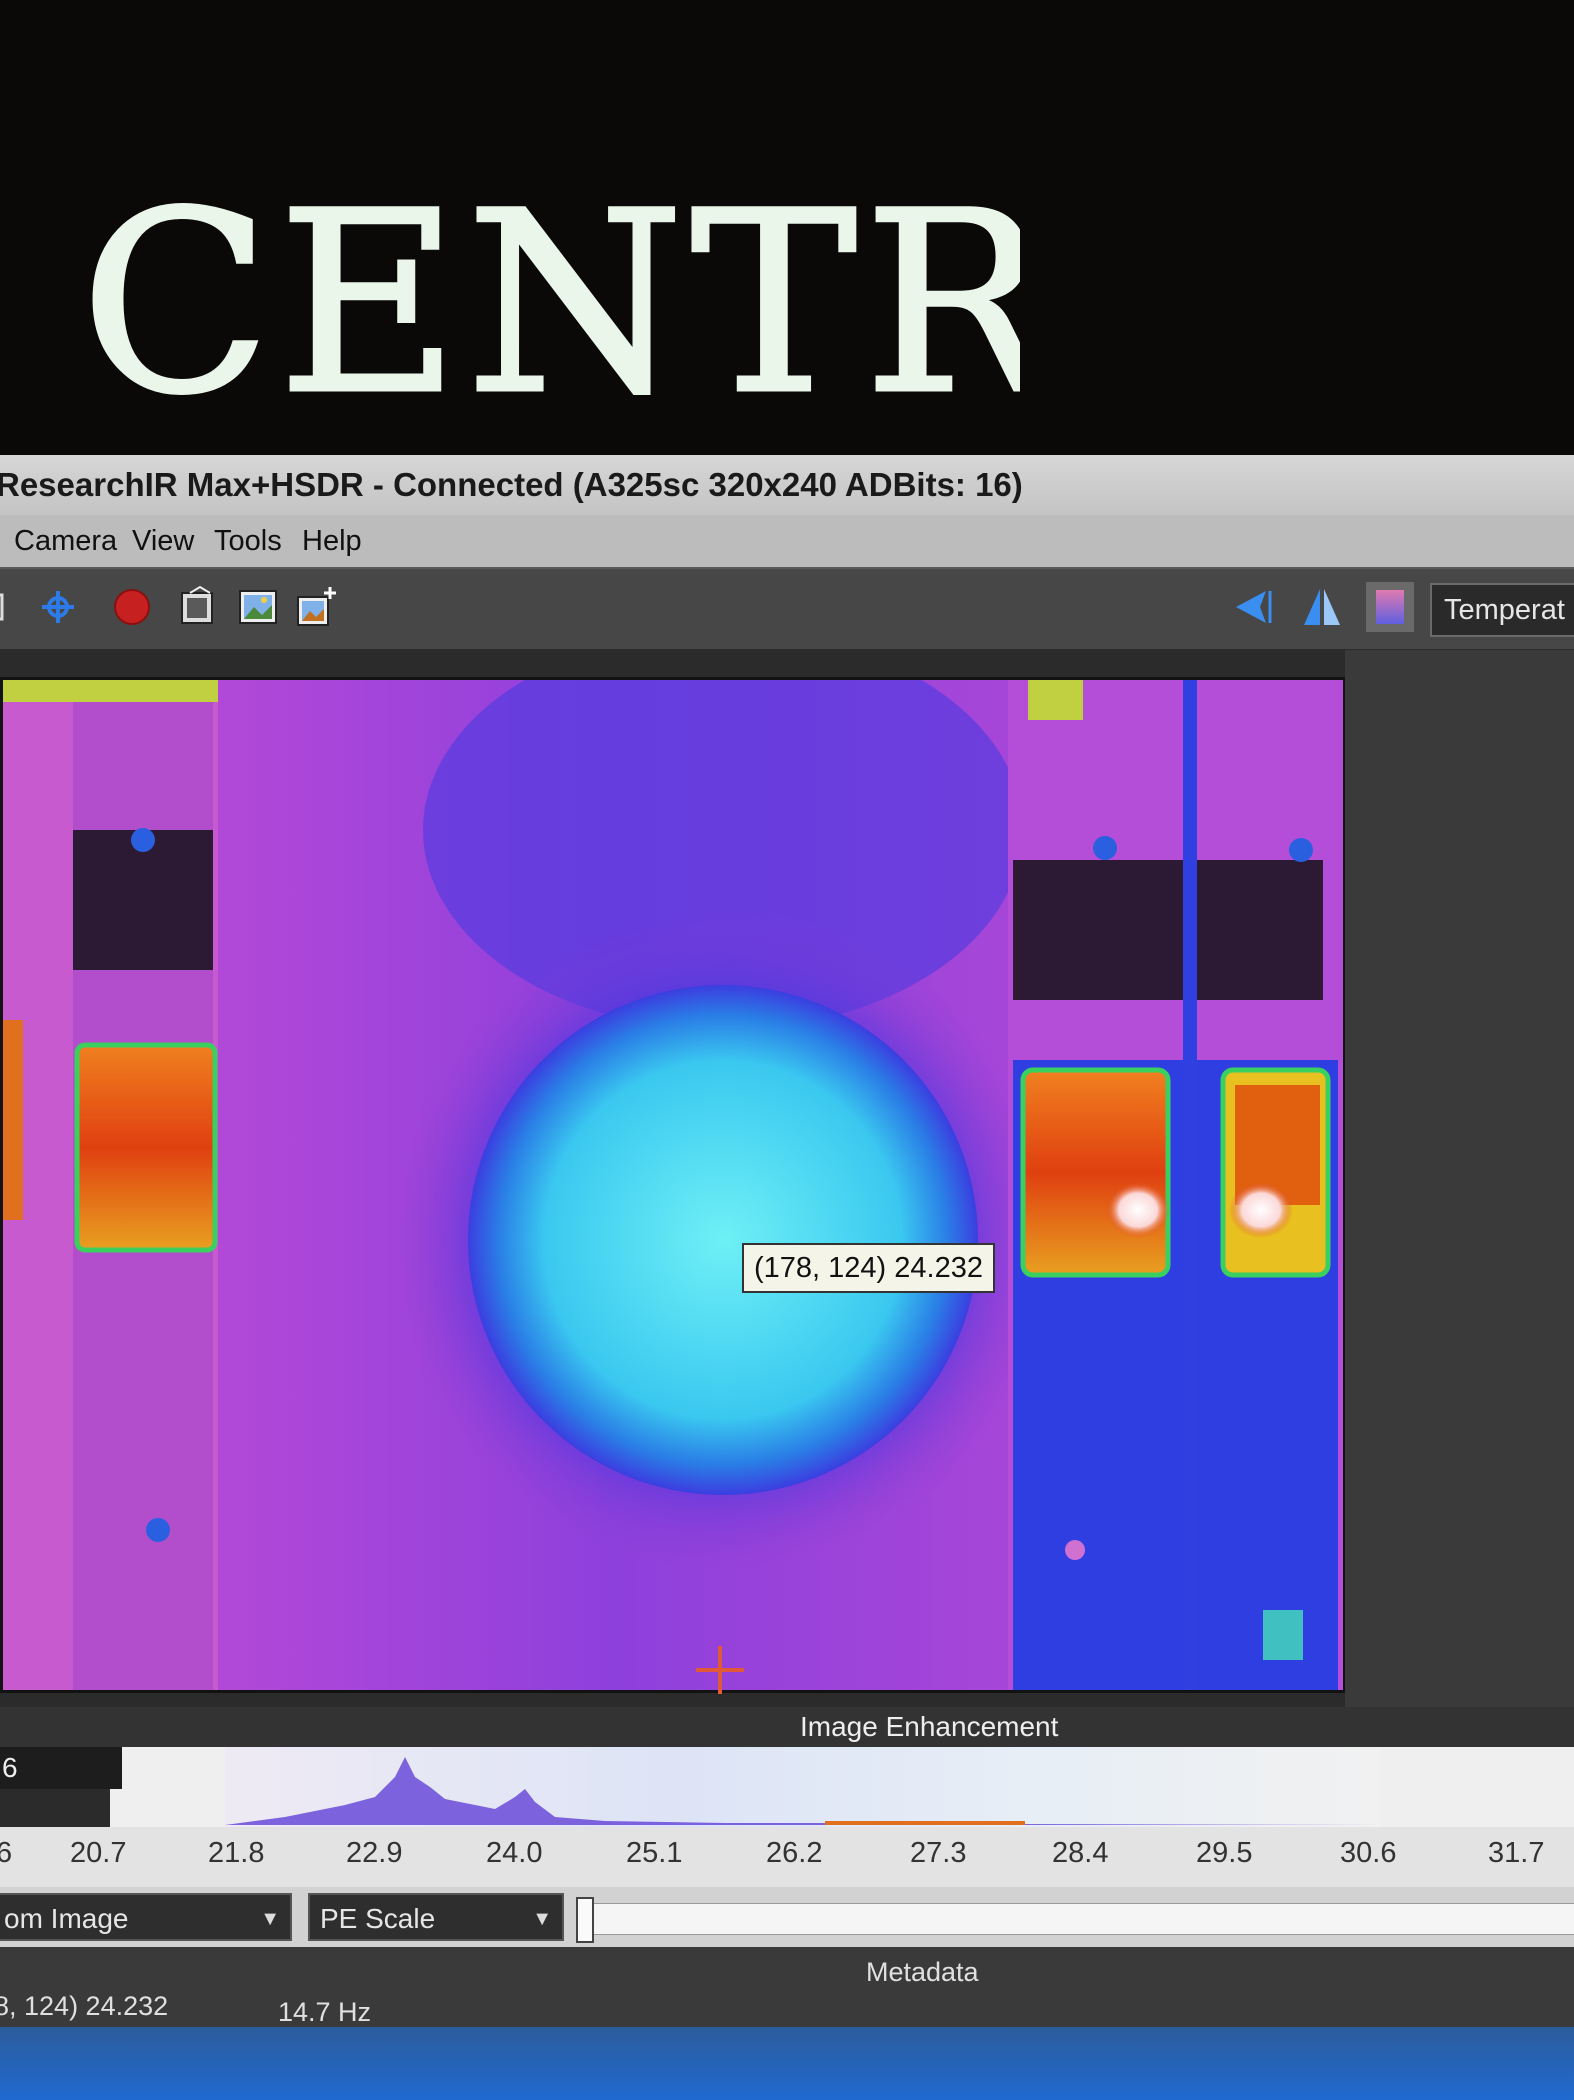 The width and height of the screenshot is (1574, 2100). I want to click on tick-label: 6, so click(6, 1853).